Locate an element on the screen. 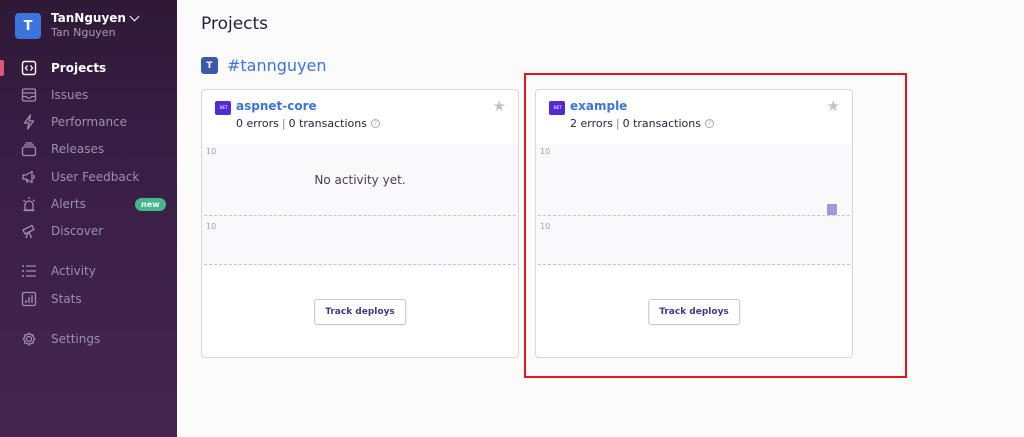 Image resolution: width=1024 pixels, height=437 pixels. list-icon is located at coordinates (29, 271).